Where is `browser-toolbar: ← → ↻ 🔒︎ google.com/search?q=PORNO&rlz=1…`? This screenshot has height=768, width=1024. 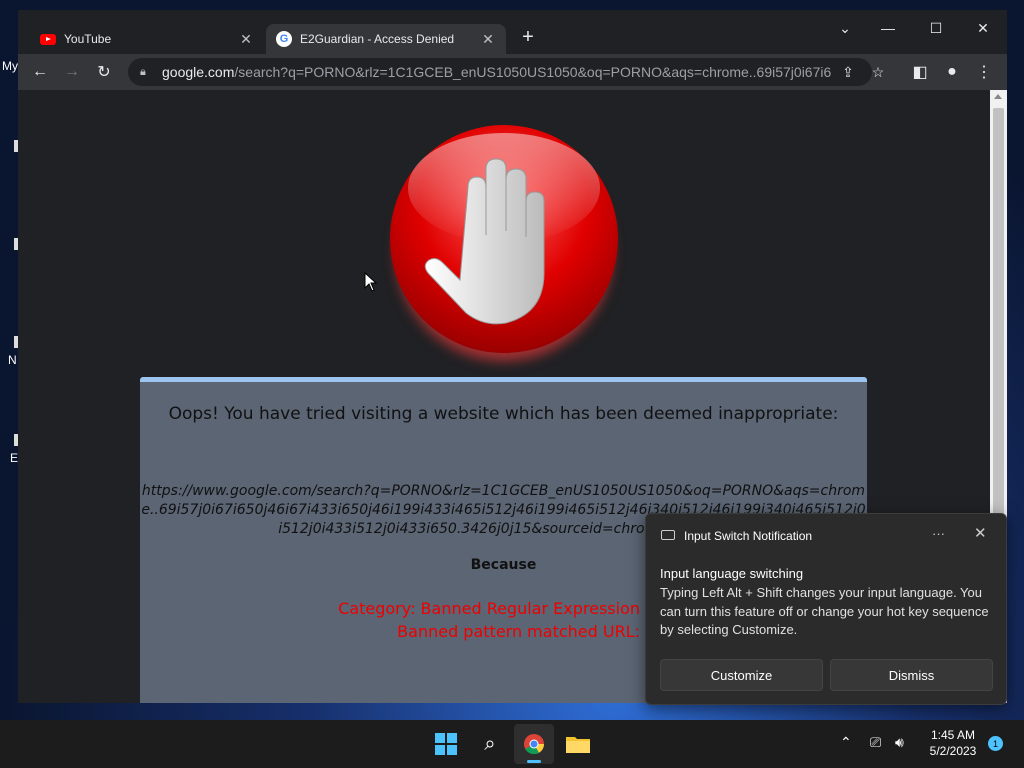
browser-toolbar: ← → ↻ 🔒︎ google.com/search?q=PORNO&rlz=1… is located at coordinates (512, 72).